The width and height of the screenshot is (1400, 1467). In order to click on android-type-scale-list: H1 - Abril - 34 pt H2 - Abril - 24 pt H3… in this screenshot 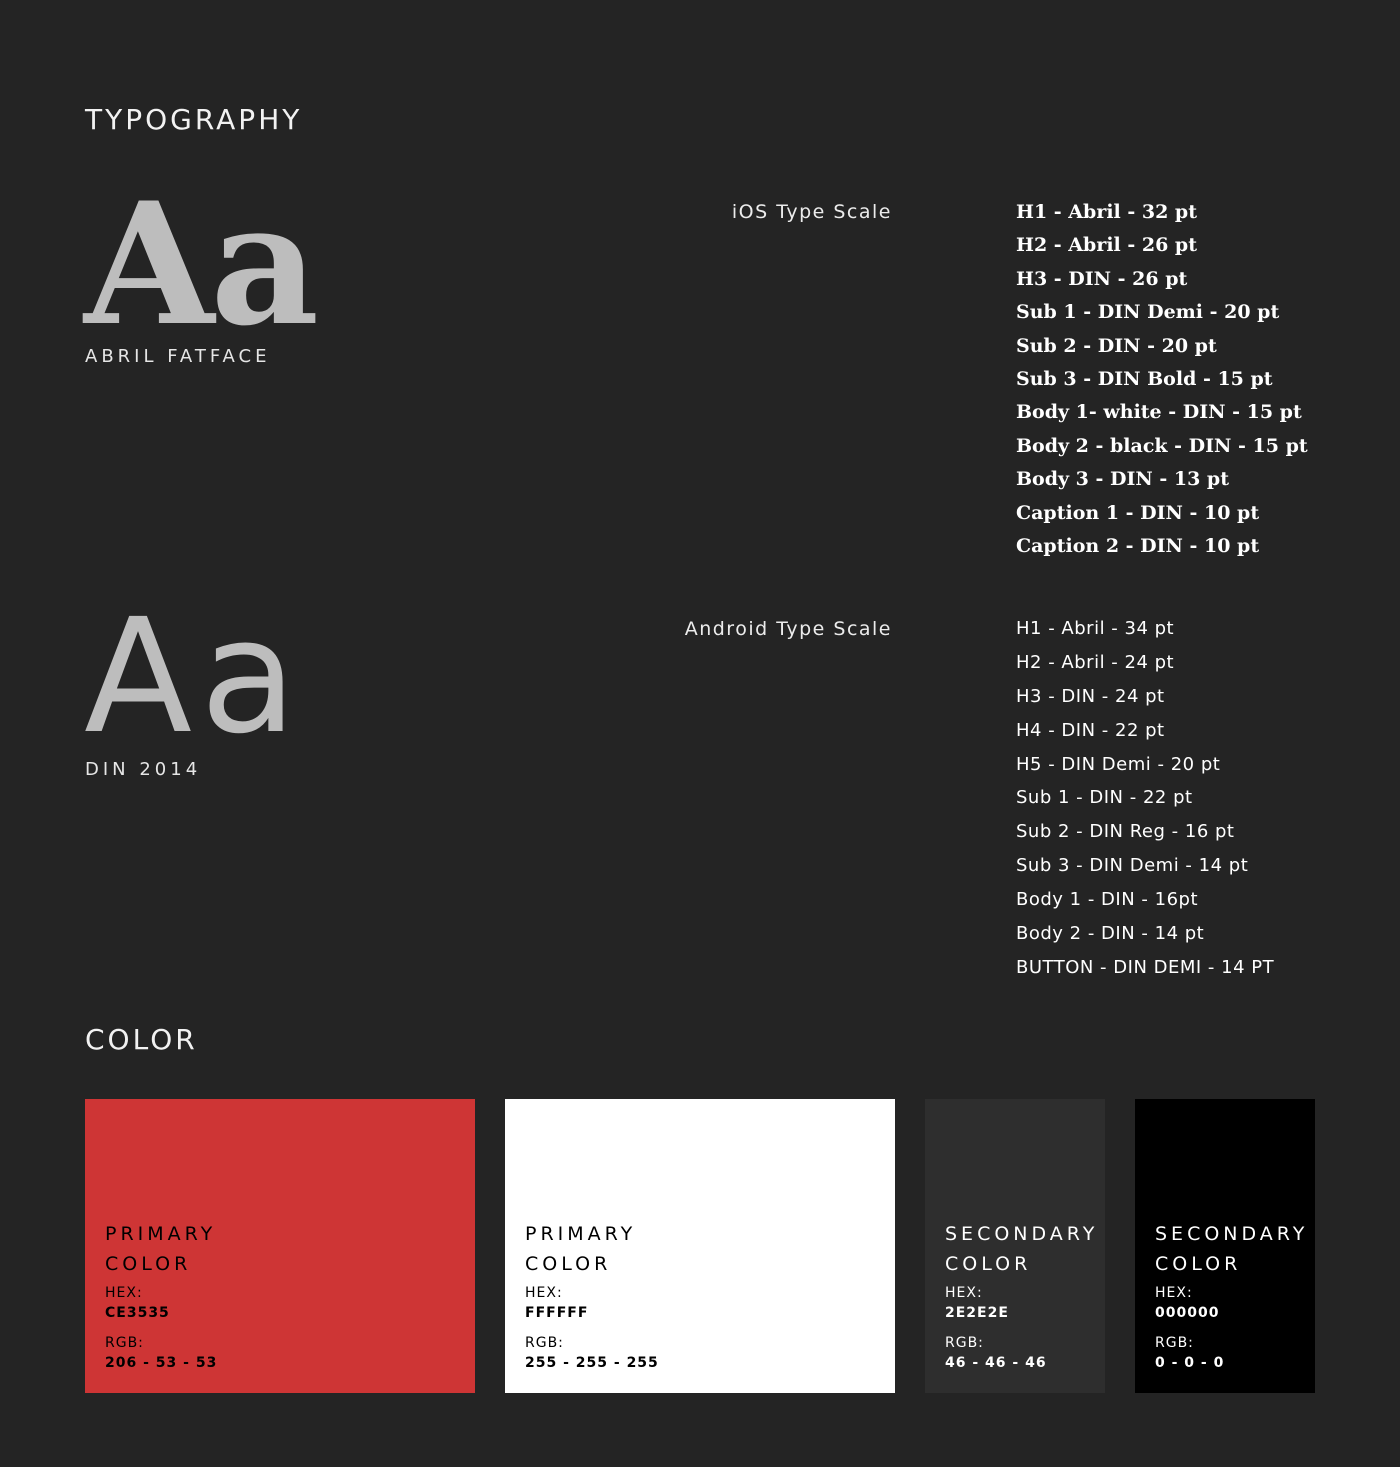, I will do `click(1145, 804)`.